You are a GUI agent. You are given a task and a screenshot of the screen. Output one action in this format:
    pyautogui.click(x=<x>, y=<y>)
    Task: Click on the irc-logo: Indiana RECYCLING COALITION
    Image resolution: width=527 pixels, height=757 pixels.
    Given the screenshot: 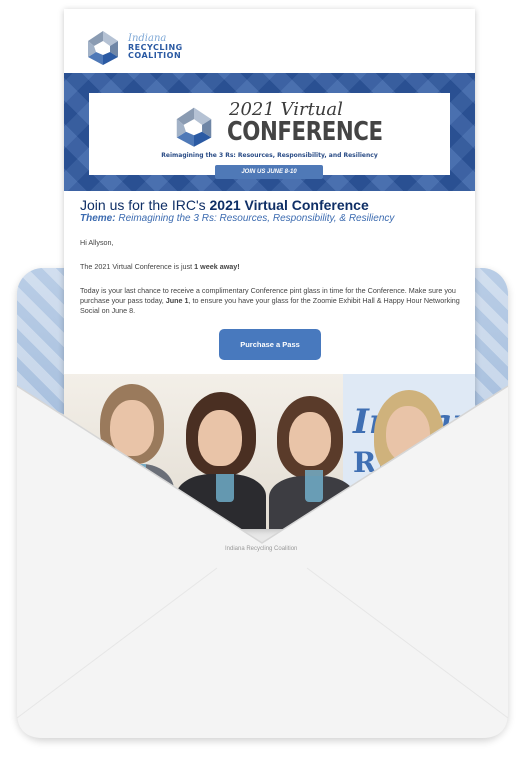 What is the action you would take?
    pyautogui.click(x=133, y=47)
    